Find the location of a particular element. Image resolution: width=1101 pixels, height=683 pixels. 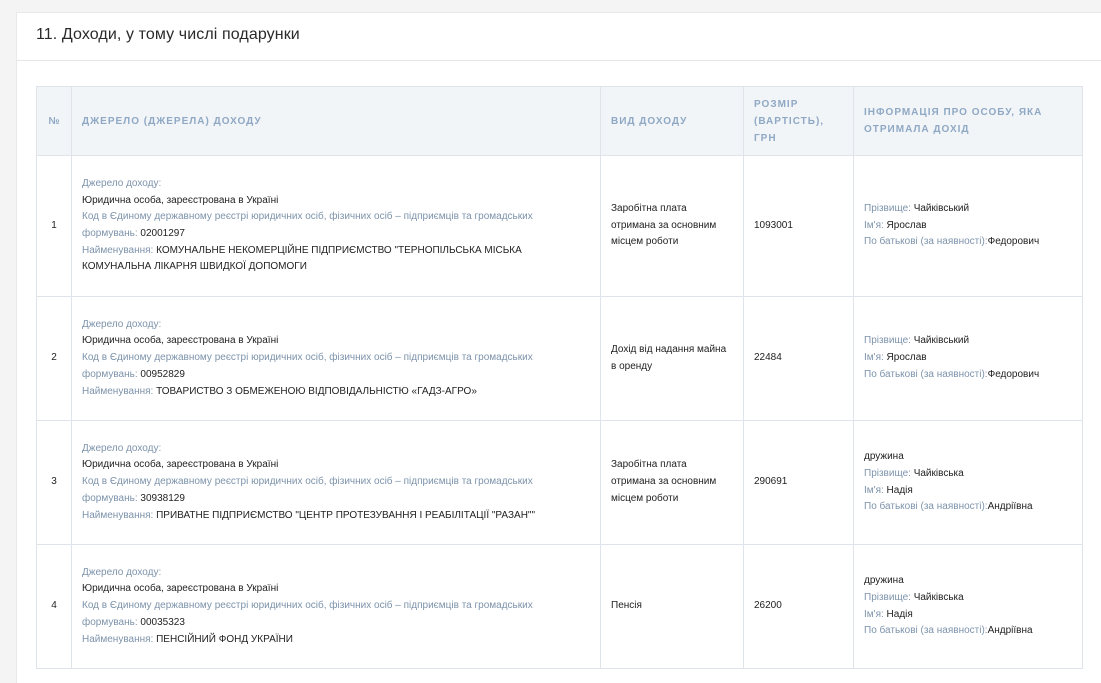

income-amount: 22484 is located at coordinates (798, 358).